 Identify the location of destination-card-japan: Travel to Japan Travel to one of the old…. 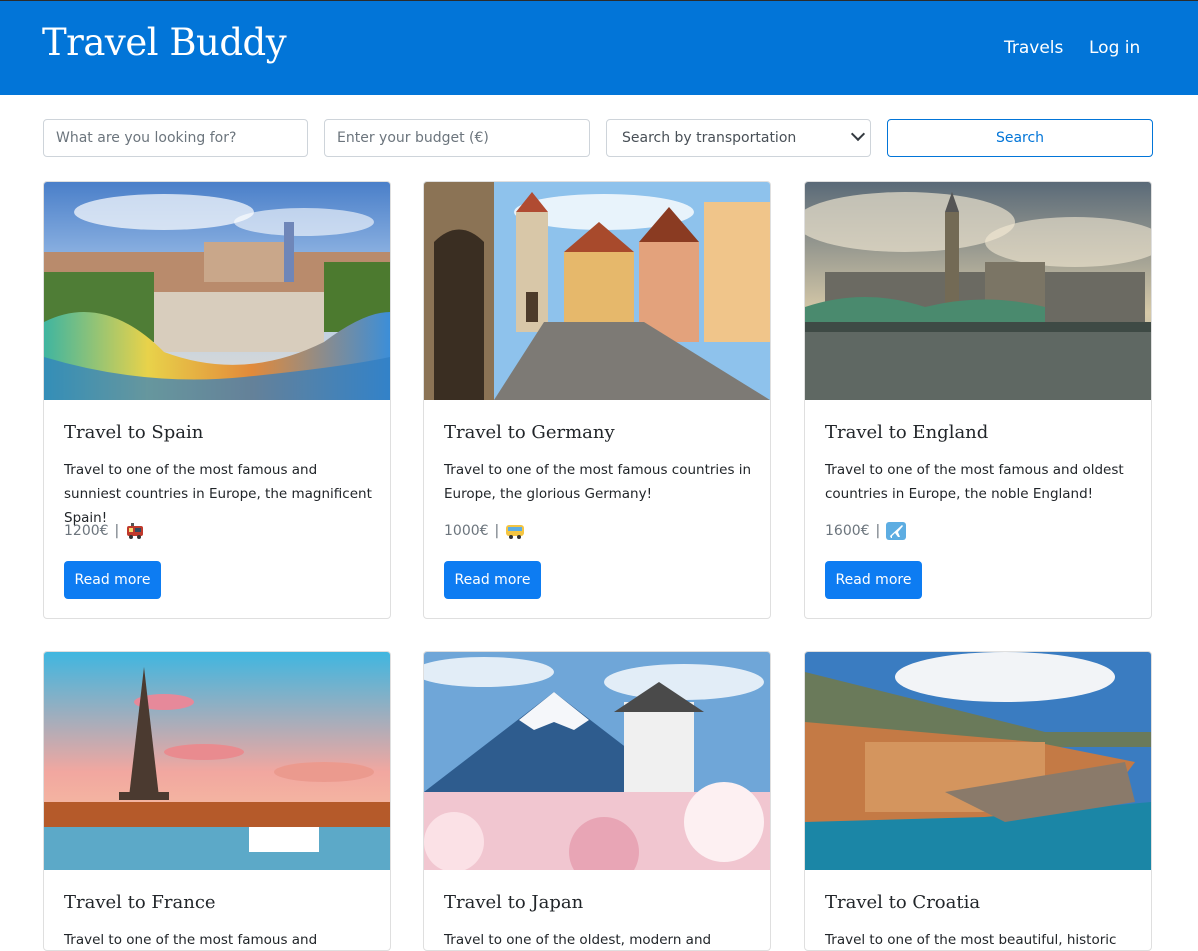
(597, 801).